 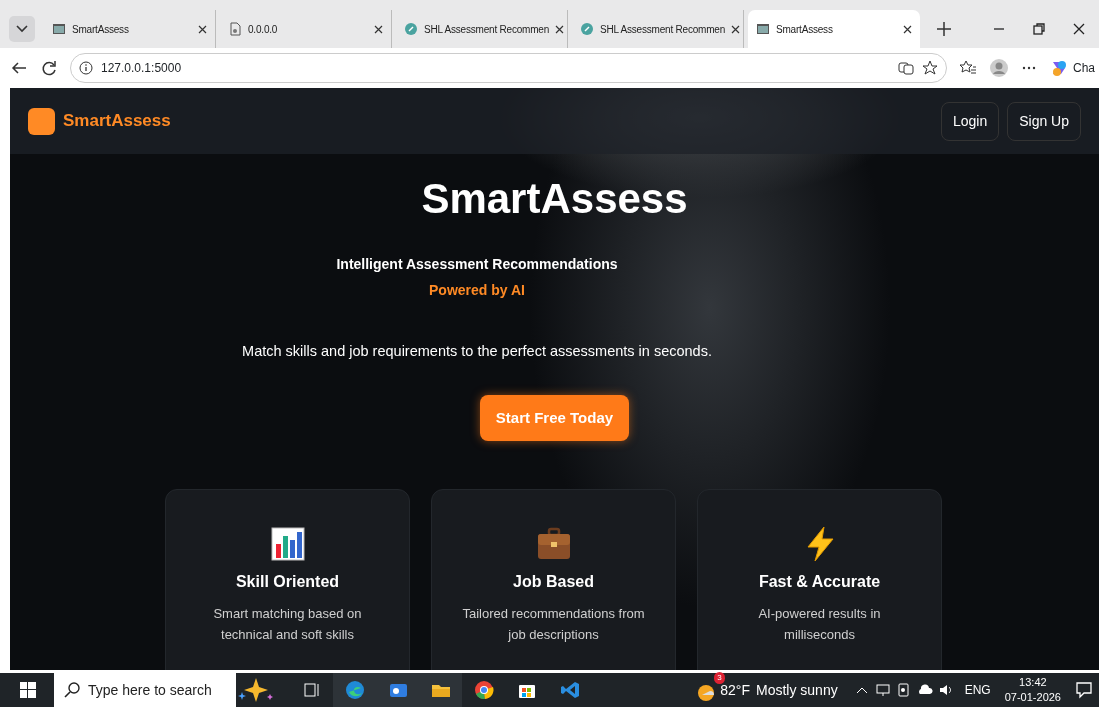 I want to click on feature-title: Skill Oriented, so click(x=287, y=582).